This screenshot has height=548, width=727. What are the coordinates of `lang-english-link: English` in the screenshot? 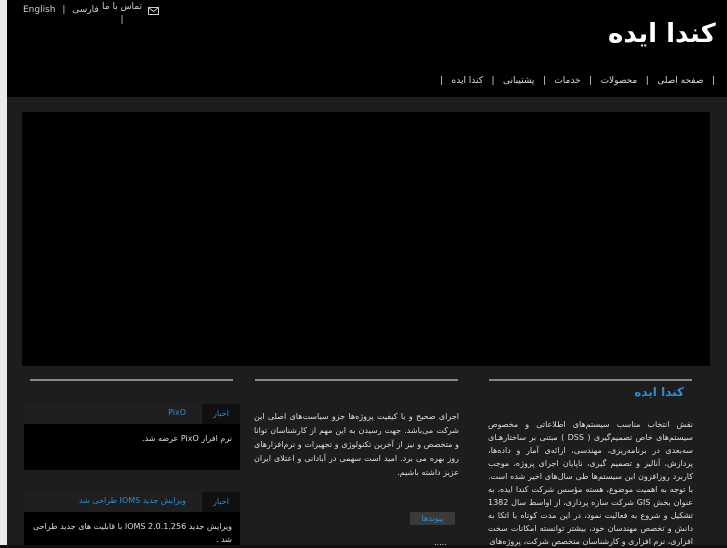 It's located at (39, 10).